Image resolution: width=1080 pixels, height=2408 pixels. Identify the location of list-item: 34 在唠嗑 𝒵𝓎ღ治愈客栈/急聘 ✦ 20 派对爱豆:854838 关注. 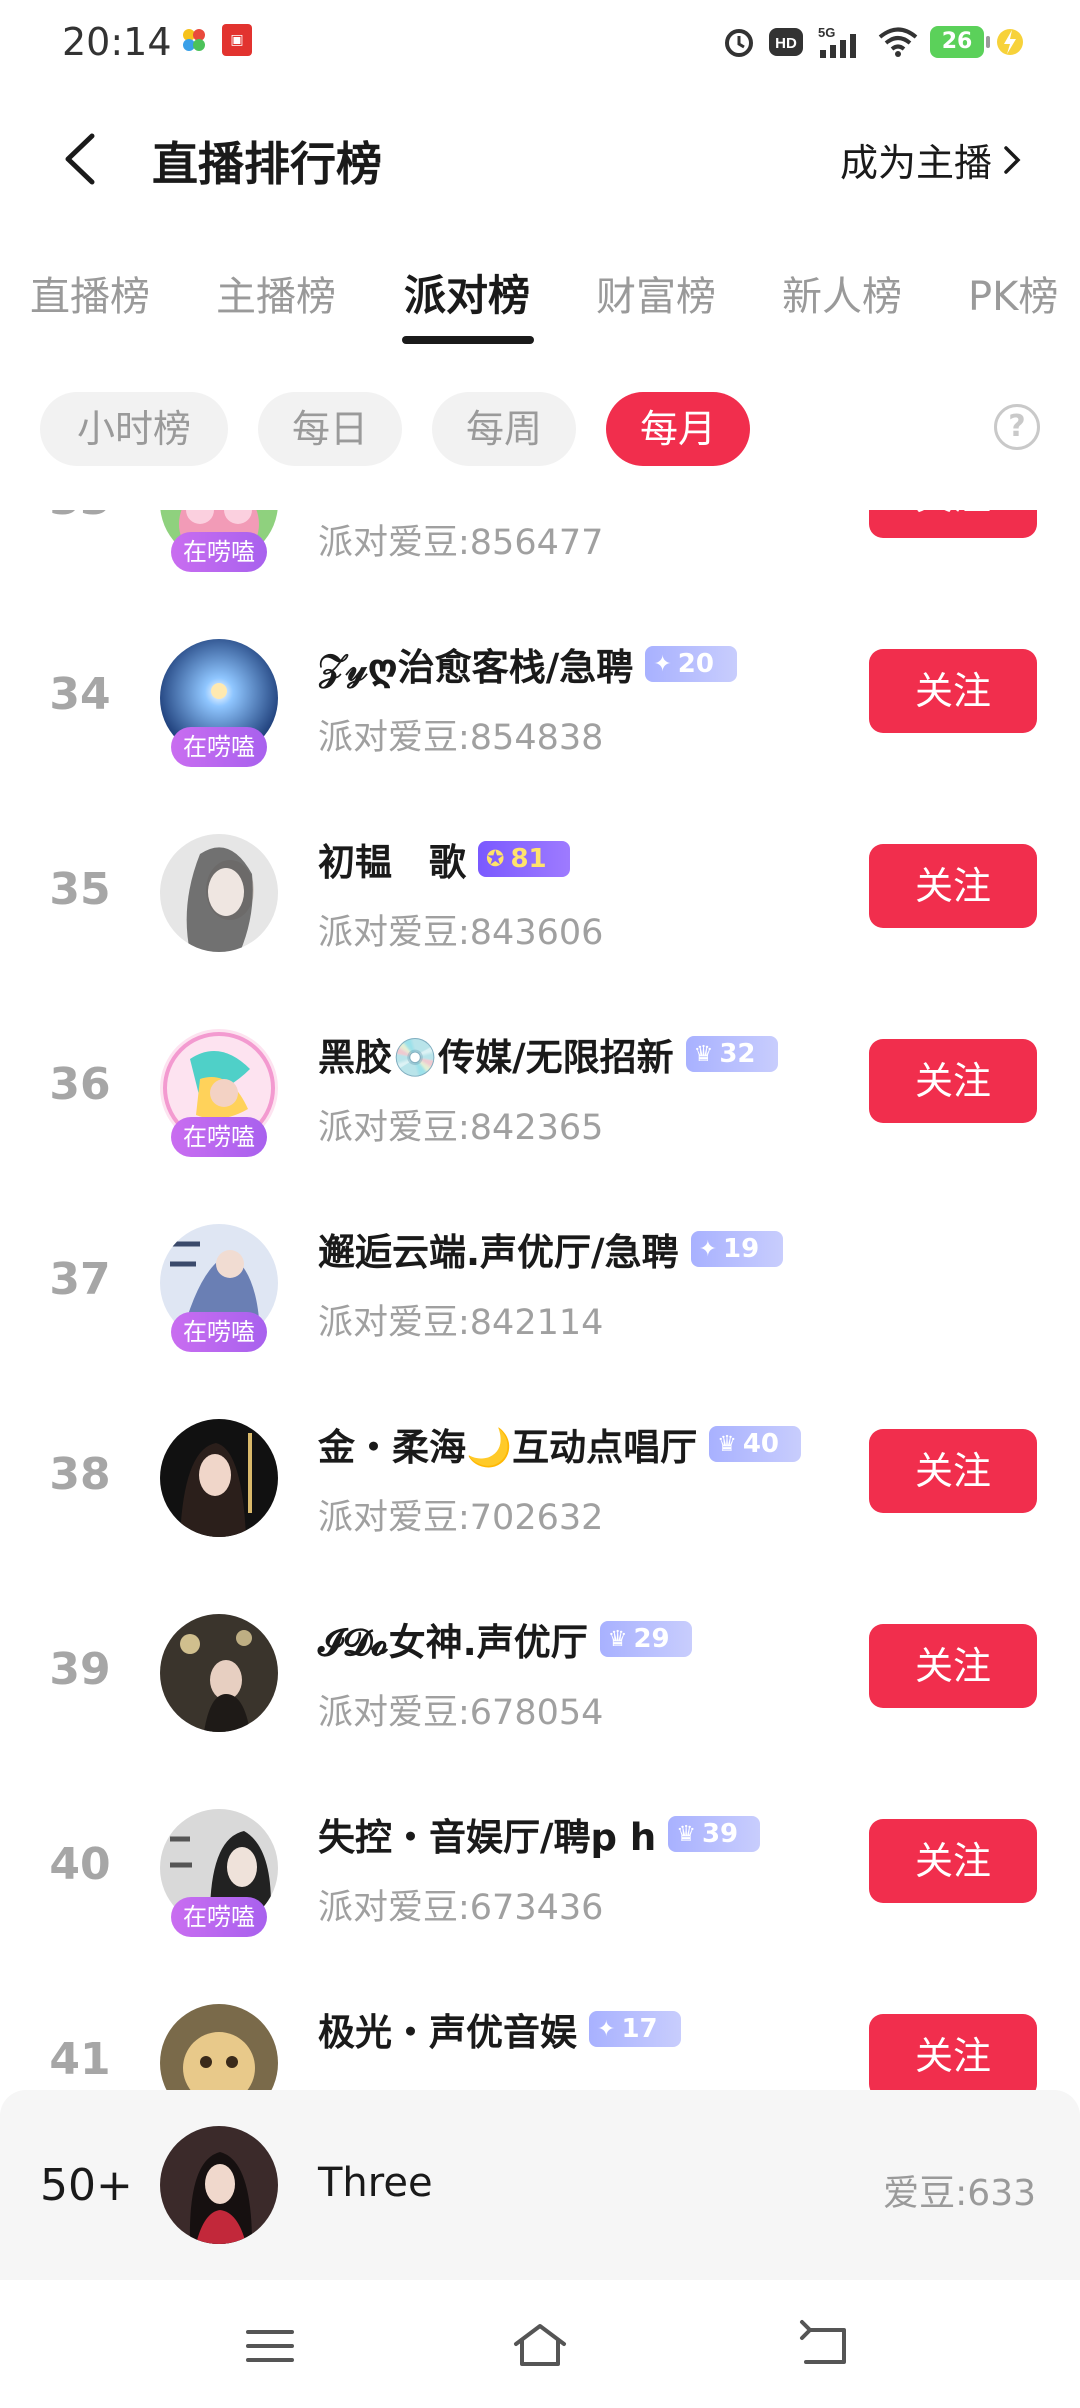
(540, 706).